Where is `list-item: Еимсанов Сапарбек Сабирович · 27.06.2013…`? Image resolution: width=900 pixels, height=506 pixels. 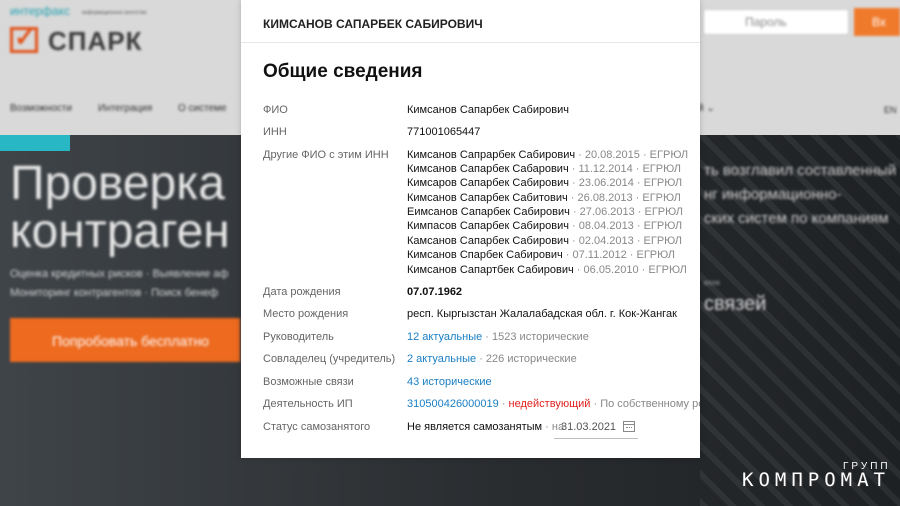 list-item: Еимсанов Сапарбек Сабирович · 27.06.2013… is located at coordinates (545, 212).